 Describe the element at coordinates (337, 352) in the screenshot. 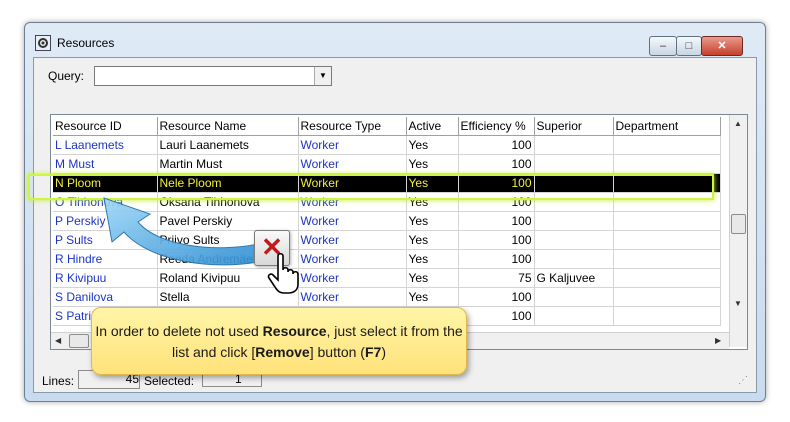

I see `callout-text-3: ] button (` at that location.